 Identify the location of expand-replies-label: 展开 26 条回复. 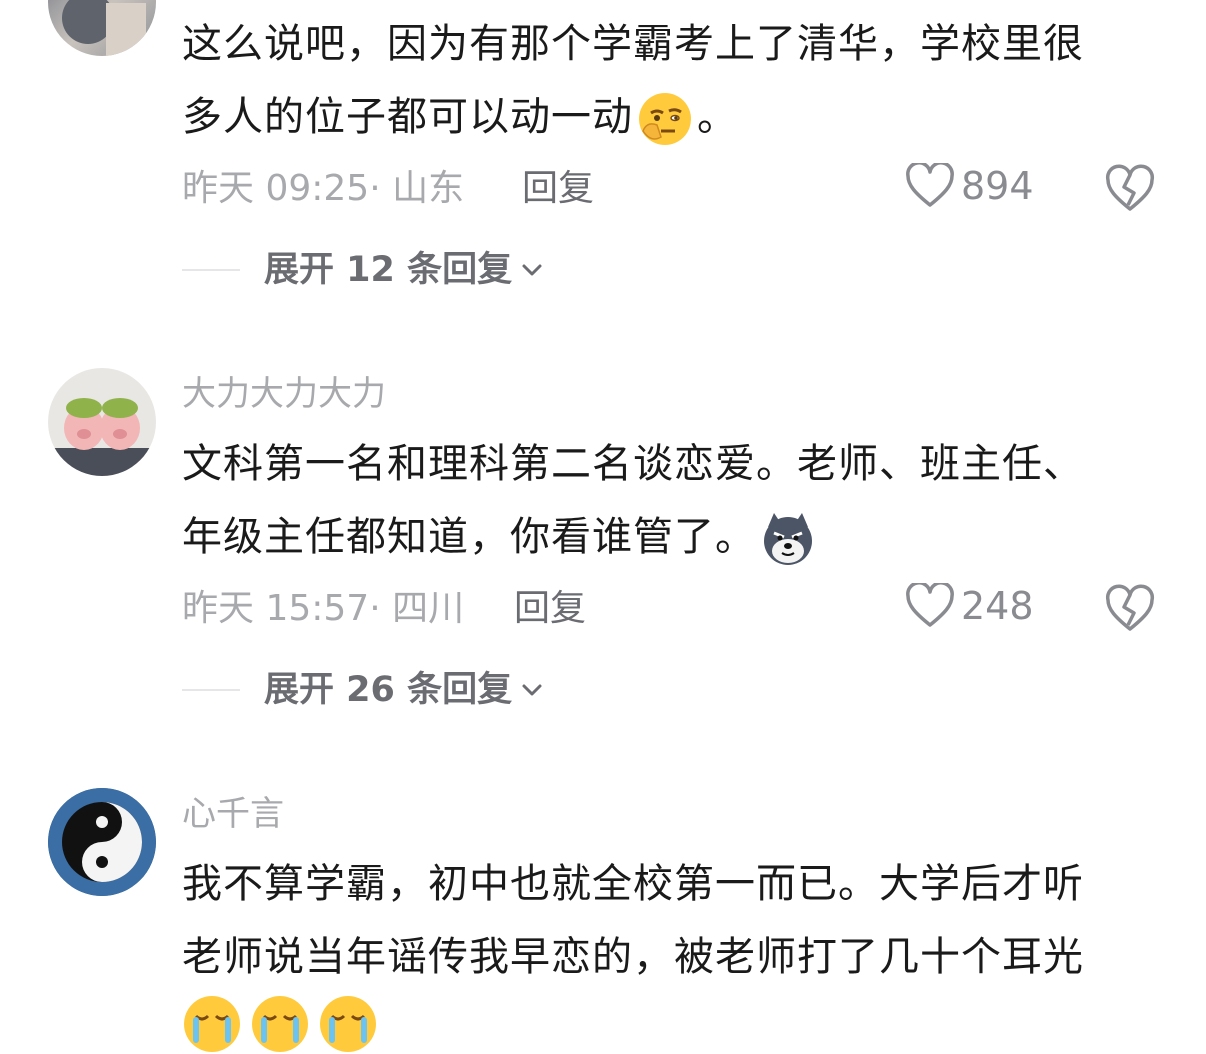
(388, 690).